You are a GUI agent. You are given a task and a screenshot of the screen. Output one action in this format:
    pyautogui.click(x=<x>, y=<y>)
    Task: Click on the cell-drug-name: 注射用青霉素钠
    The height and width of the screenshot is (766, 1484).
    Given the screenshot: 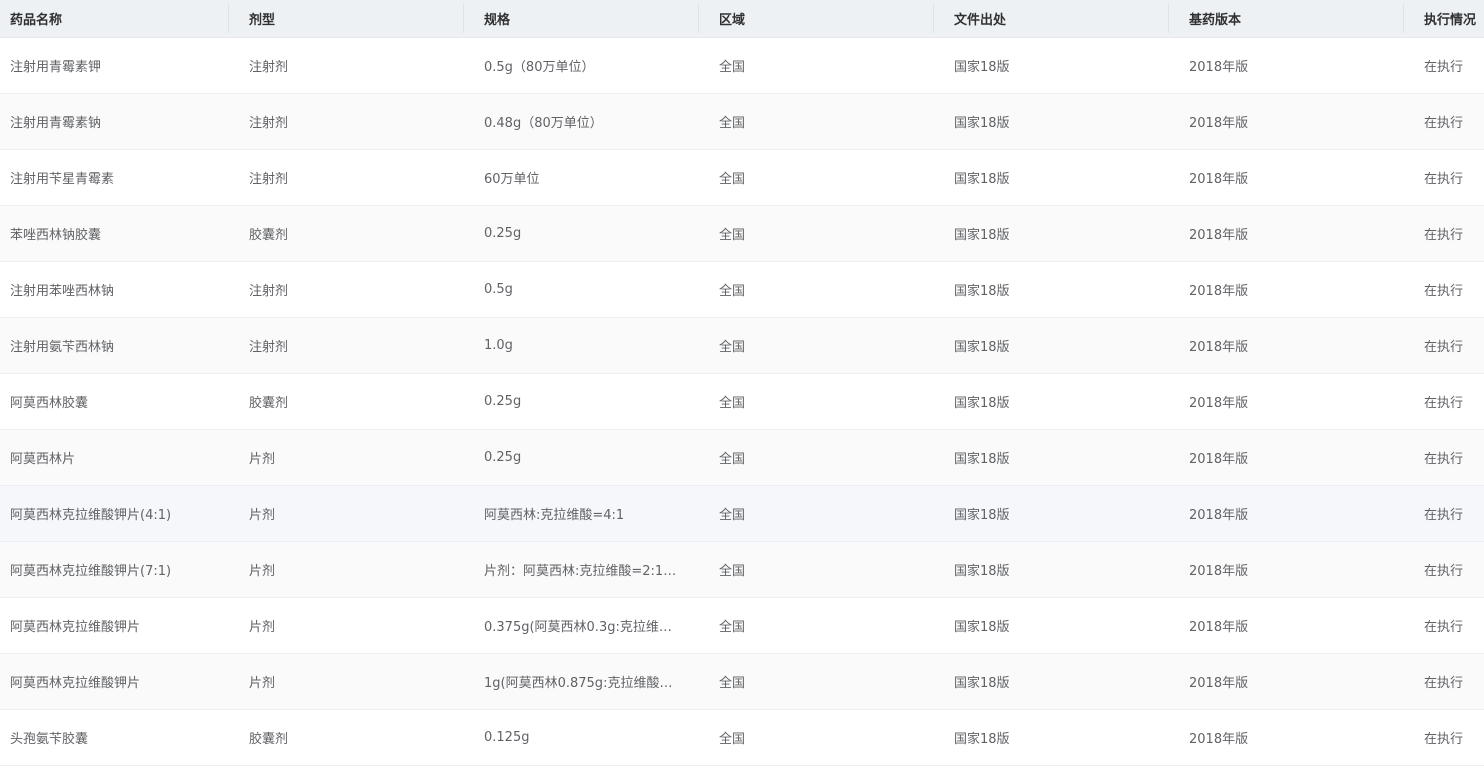 What is the action you would take?
    pyautogui.click(x=119, y=121)
    